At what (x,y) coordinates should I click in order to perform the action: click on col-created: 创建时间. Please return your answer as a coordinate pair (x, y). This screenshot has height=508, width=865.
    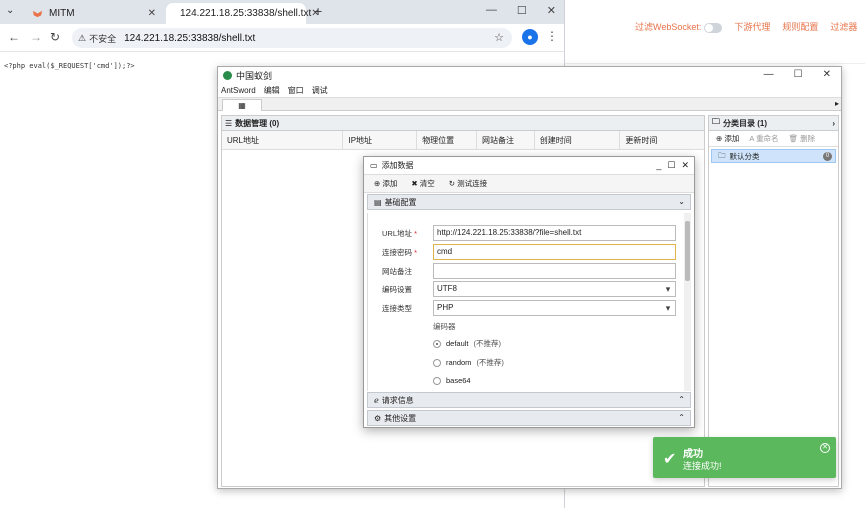
    Looking at the image, I should click on (578, 140).